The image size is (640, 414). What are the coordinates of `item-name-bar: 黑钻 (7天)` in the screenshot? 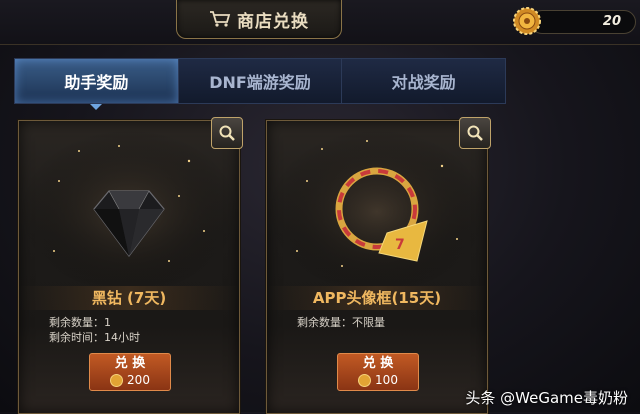 It's located at (129, 298).